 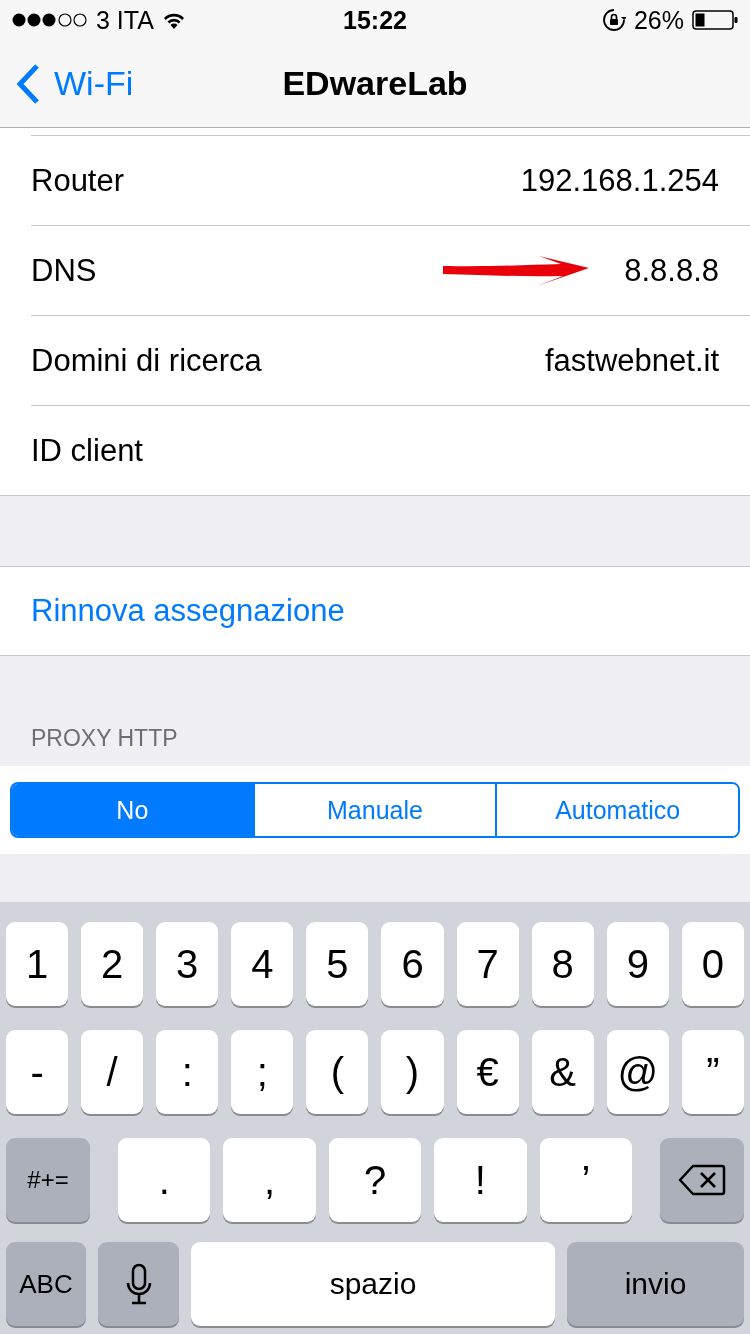 What do you see at coordinates (712, 964) in the screenshot?
I see `keyboard-key: 0` at bounding box center [712, 964].